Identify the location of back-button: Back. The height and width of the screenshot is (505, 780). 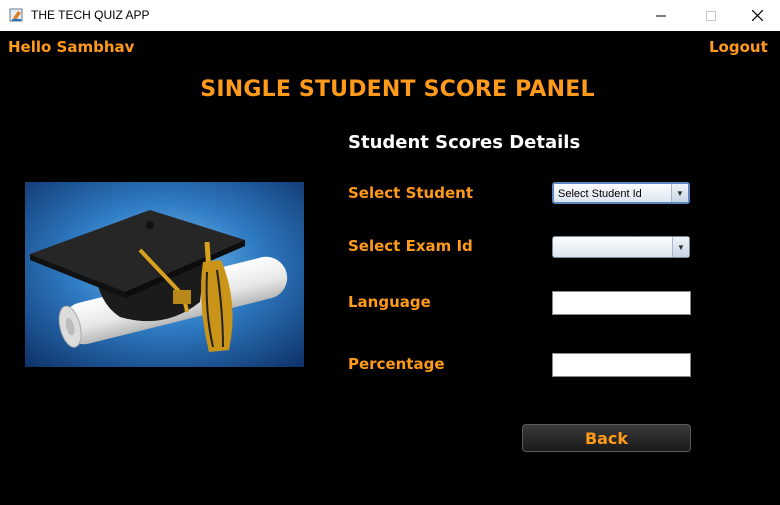
(606, 438).